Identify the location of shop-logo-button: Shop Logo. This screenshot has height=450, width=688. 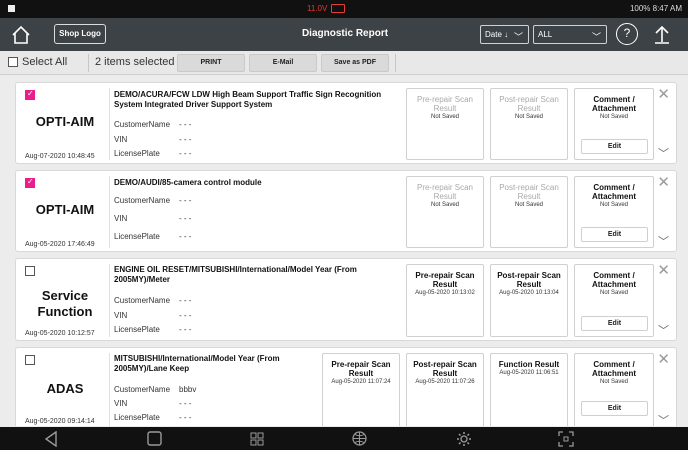
(80, 34).